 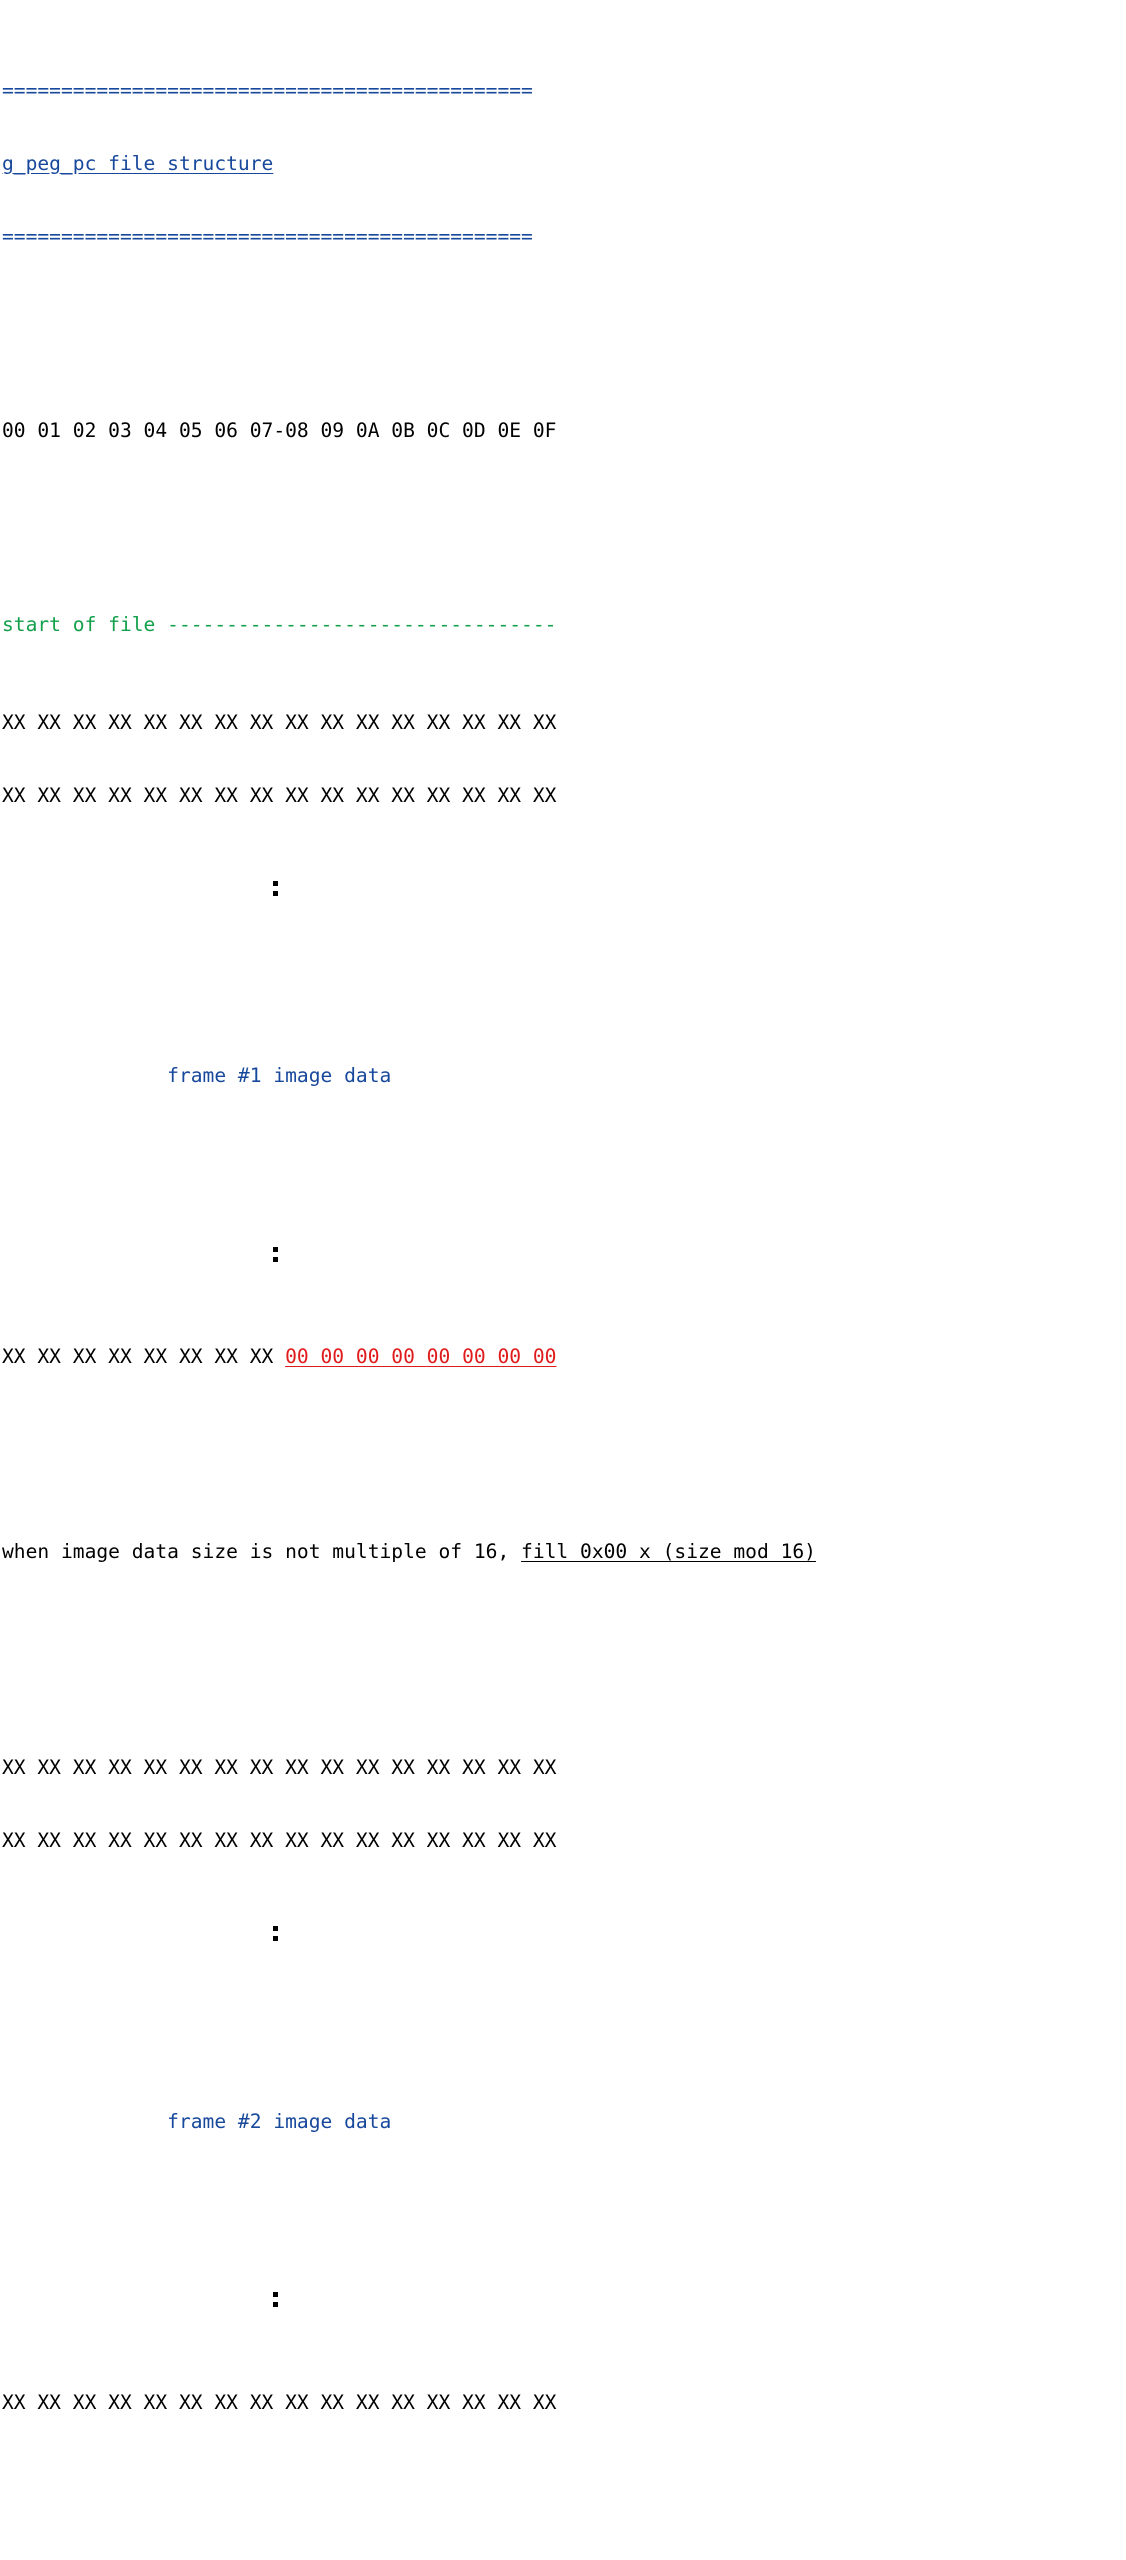 I want to click on spacer-frame2-bottom, so click(x=564, y=2213).